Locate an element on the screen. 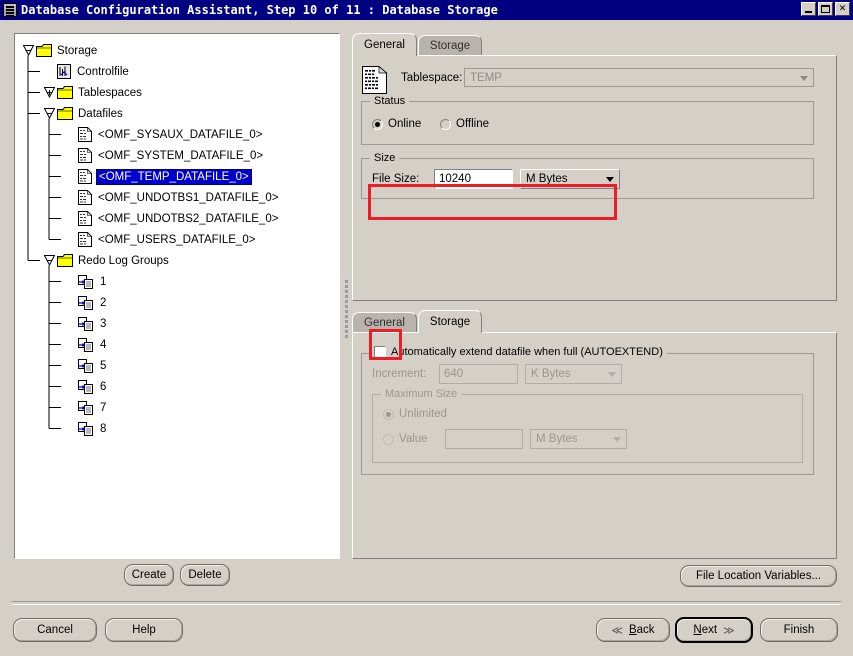 The image size is (853, 656). create-button: Create is located at coordinates (149, 575).